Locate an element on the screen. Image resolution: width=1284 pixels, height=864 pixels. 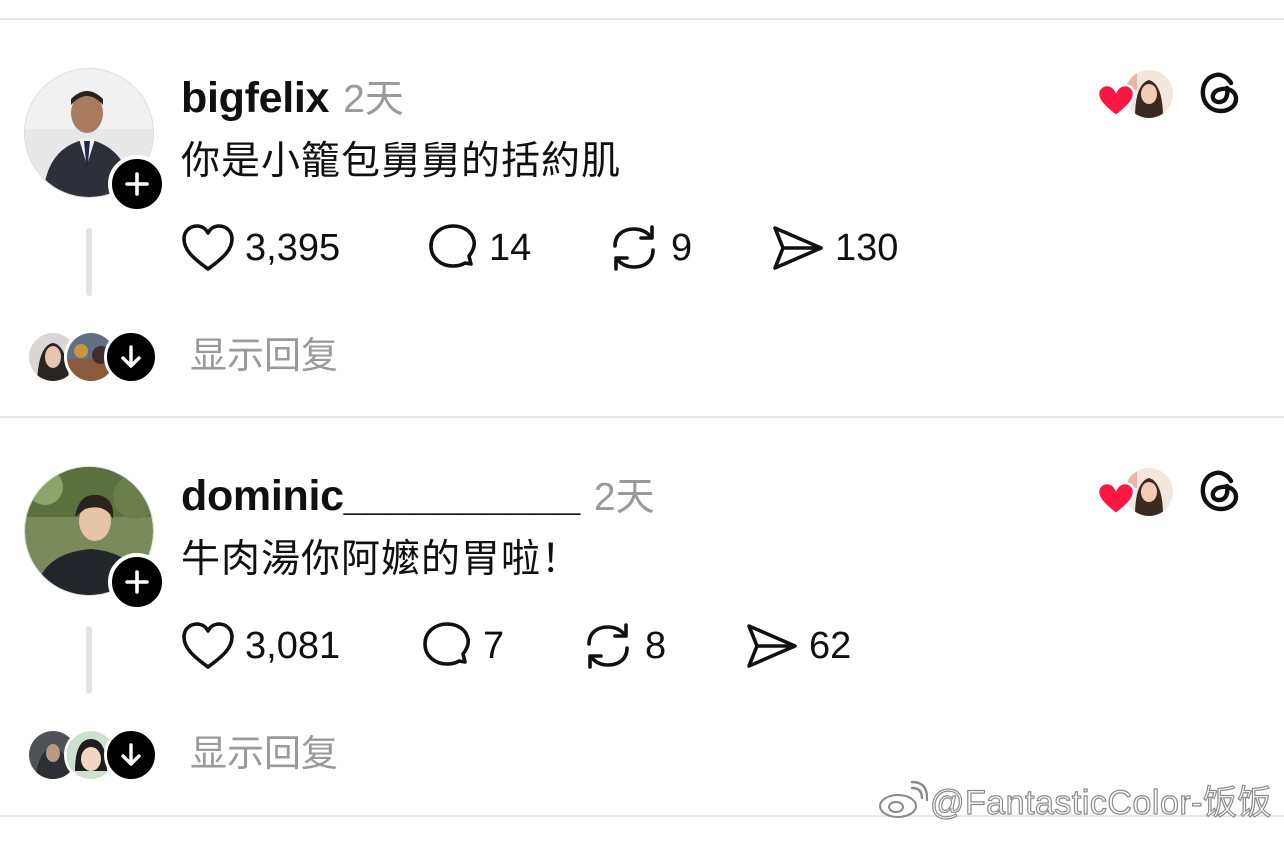
post-header: dominic__________ 2天 is located at coordinates (418, 493).